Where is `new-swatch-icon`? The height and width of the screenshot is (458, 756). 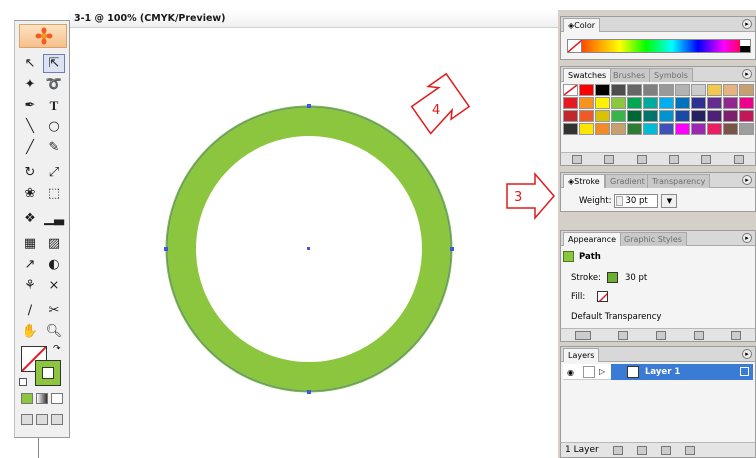 new-swatch-icon is located at coordinates (706, 159).